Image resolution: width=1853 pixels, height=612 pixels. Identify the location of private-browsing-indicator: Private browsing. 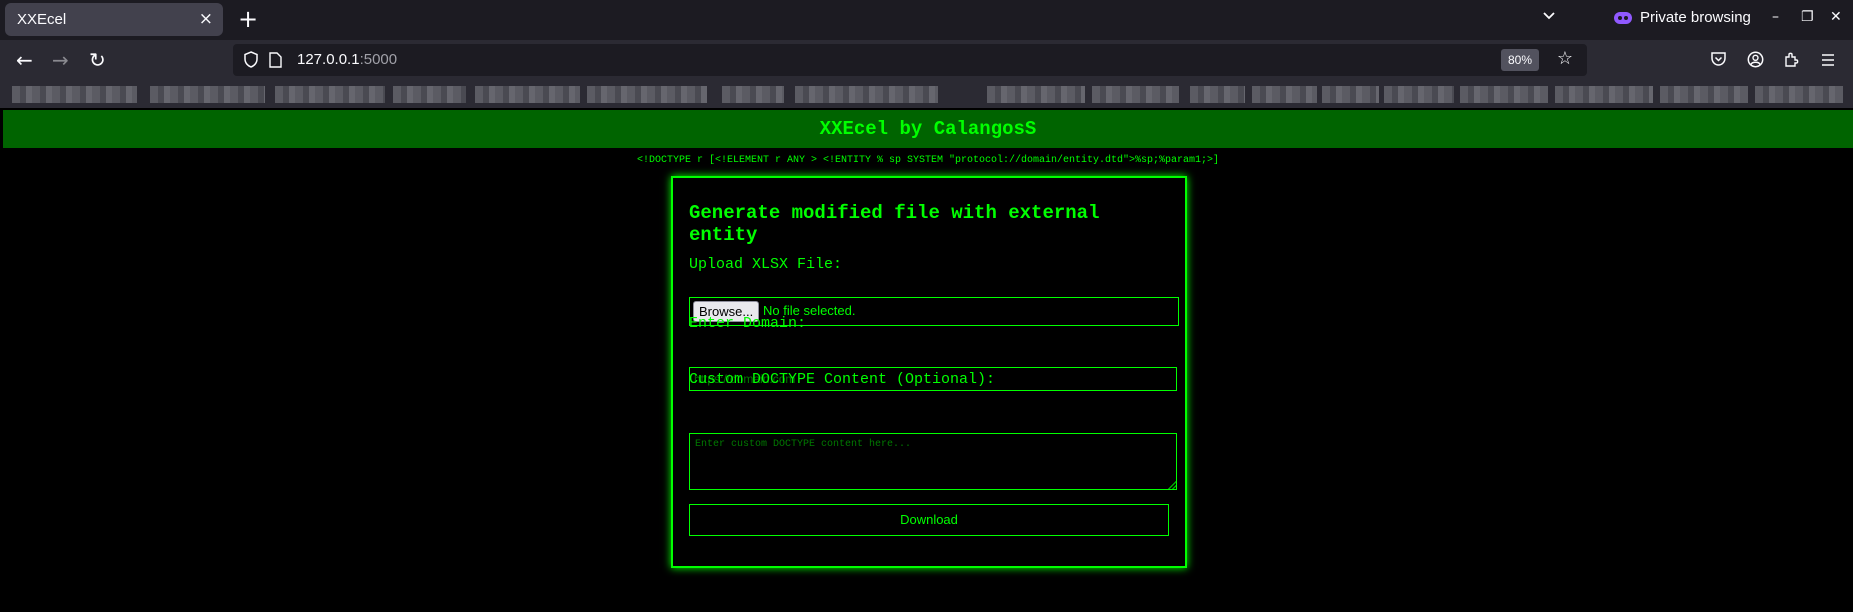
(1682, 17).